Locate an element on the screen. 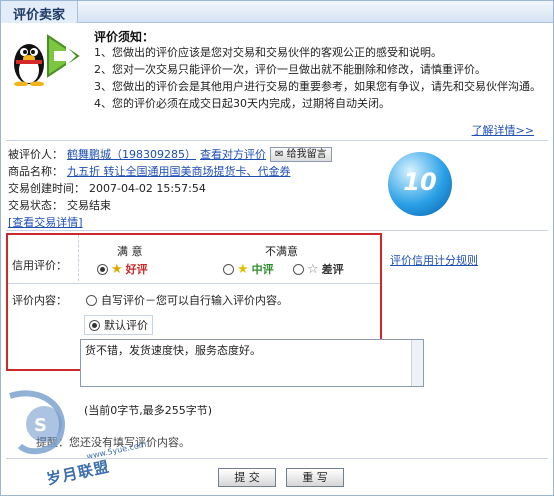 The height and width of the screenshot is (496, 554). leave-message-label: 给我留言 is located at coordinates (306, 154).